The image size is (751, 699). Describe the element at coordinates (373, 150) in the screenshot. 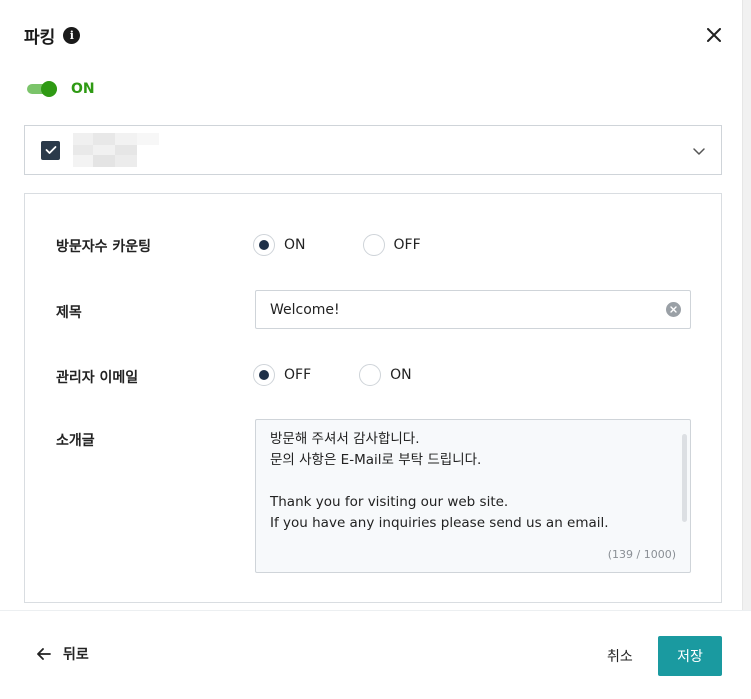

I see `domain-select` at that location.